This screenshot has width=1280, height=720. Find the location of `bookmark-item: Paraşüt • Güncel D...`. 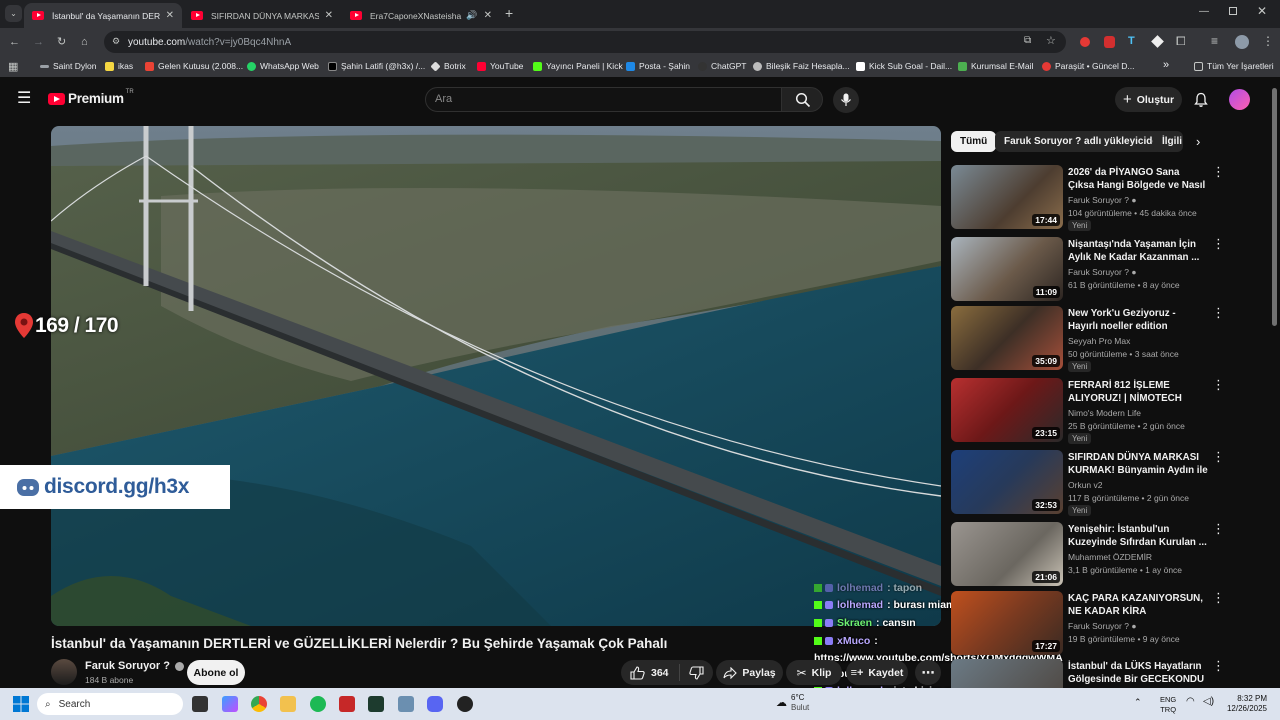

bookmark-item: Paraşüt • Güncel D... is located at coordinates (1088, 66).